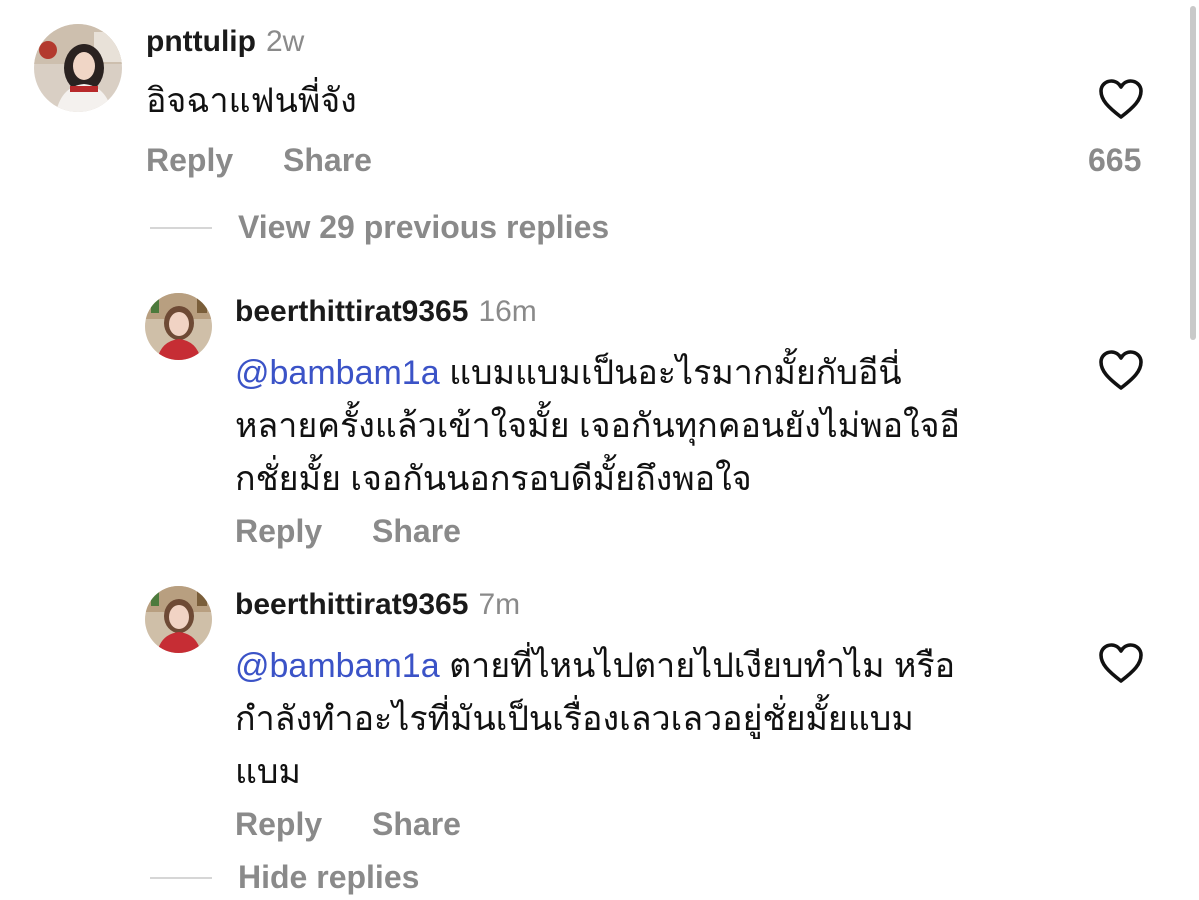 The width and height of the screenshot is (1199, 900). I want to click on scrollbar, so click(1193, 173).